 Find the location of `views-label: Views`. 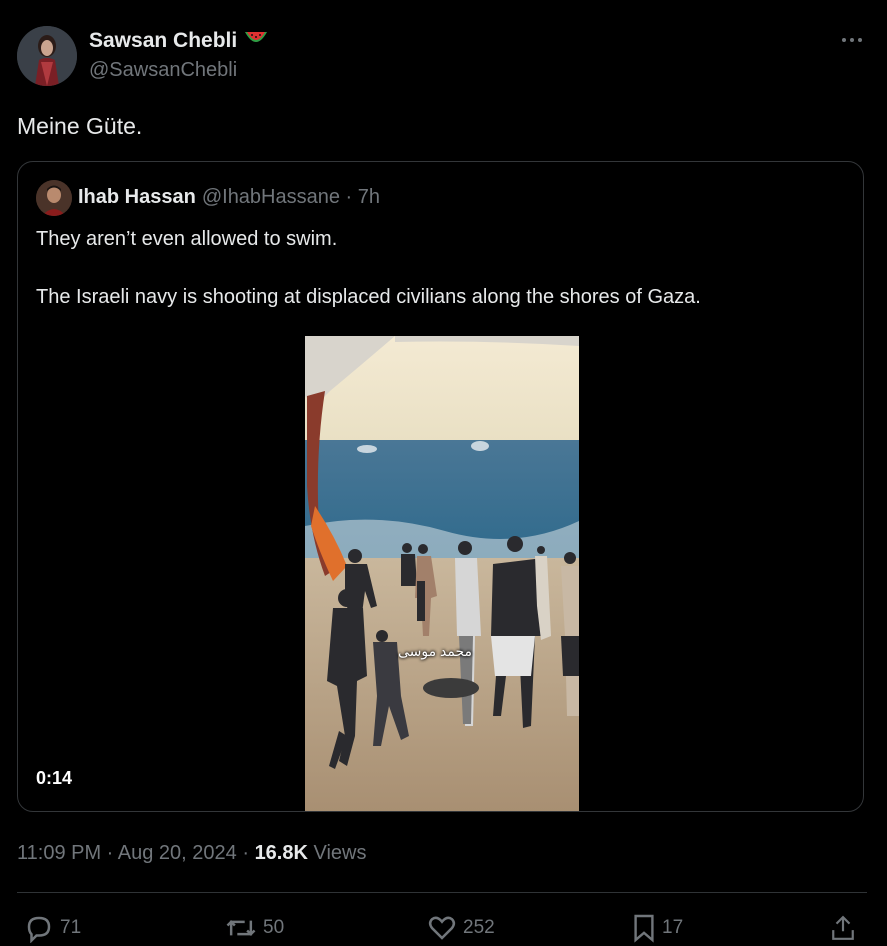

views-label: Views is located at coordinates (337, 853).